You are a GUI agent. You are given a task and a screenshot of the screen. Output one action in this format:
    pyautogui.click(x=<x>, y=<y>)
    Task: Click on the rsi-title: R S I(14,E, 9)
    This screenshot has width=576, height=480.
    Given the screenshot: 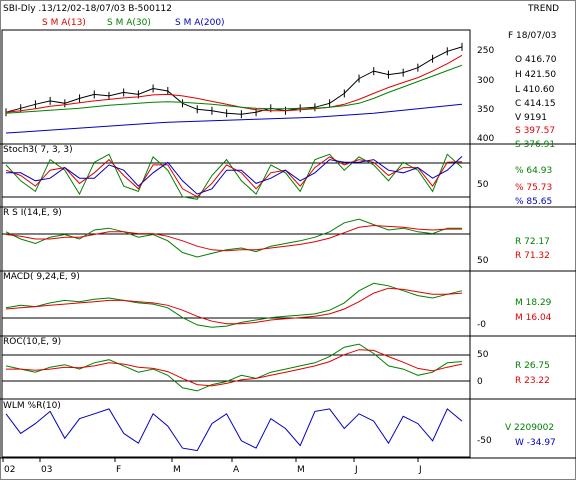 What is the action you would take?
    pyautogui.click(x=32, y=213)
    